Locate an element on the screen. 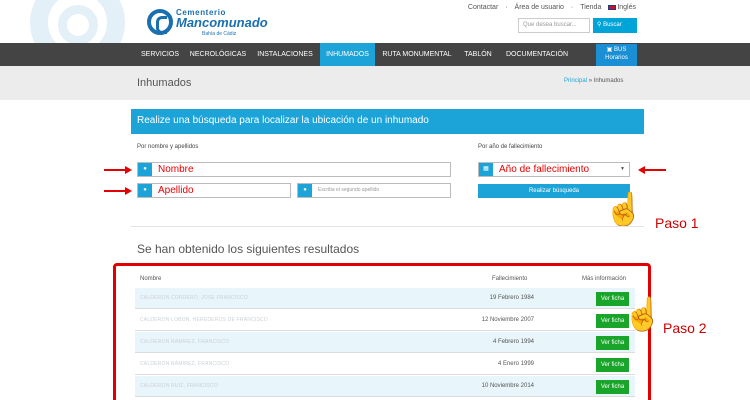 Image resolution: width=750 pixels, height=400 pixels. by-name-label: Por nombre y apellidos is located at coordinates (168, 147).